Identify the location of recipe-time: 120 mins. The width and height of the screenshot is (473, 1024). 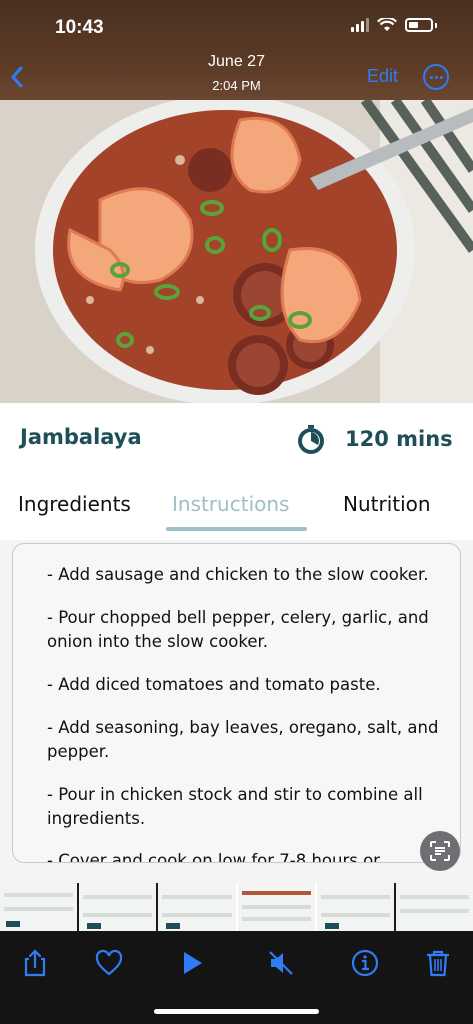
(399, 439).